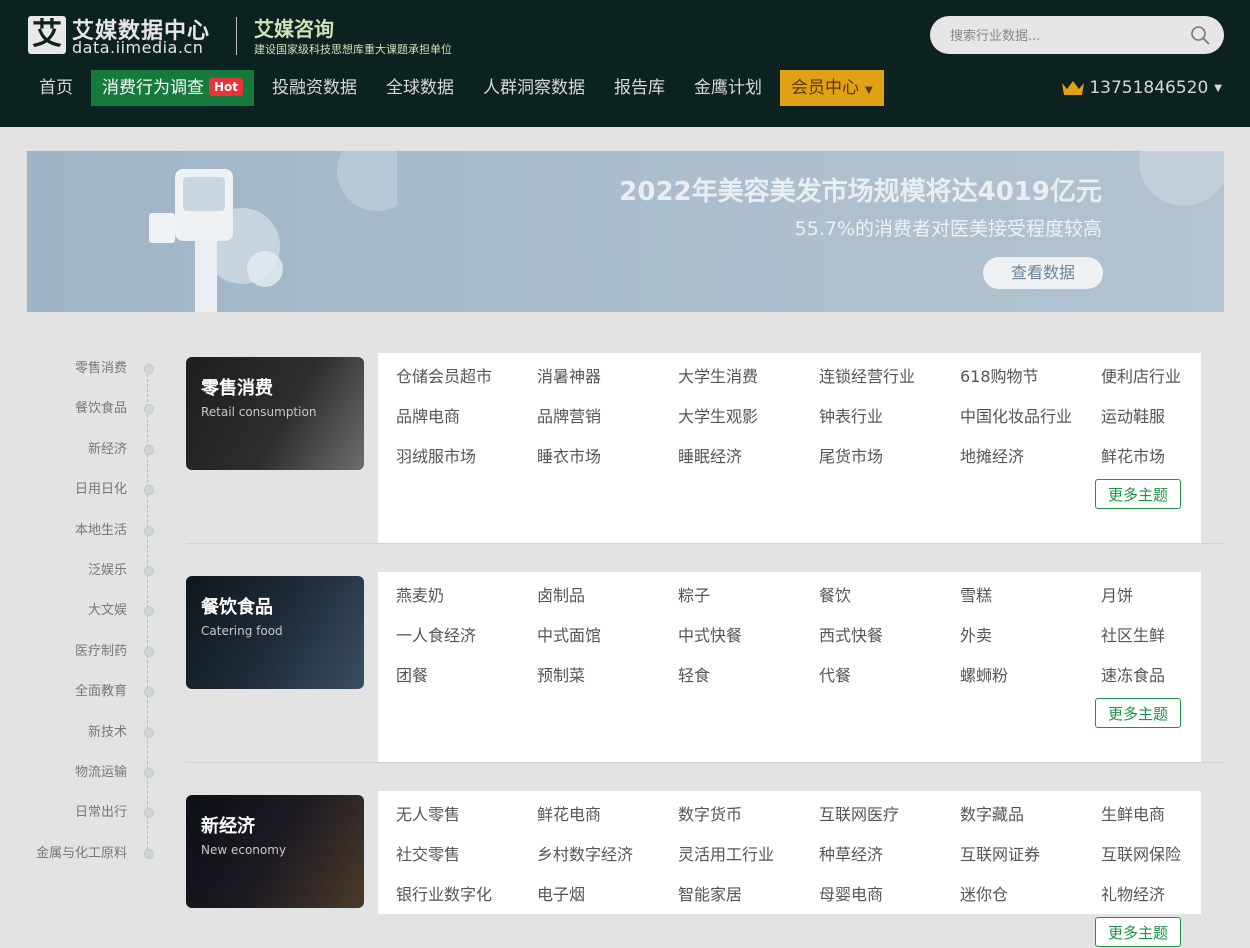  What do you see at coordinates (569, 375) in the screenshot?
I see `topic-link: 消暑神器` at bounding box center [569, 375].